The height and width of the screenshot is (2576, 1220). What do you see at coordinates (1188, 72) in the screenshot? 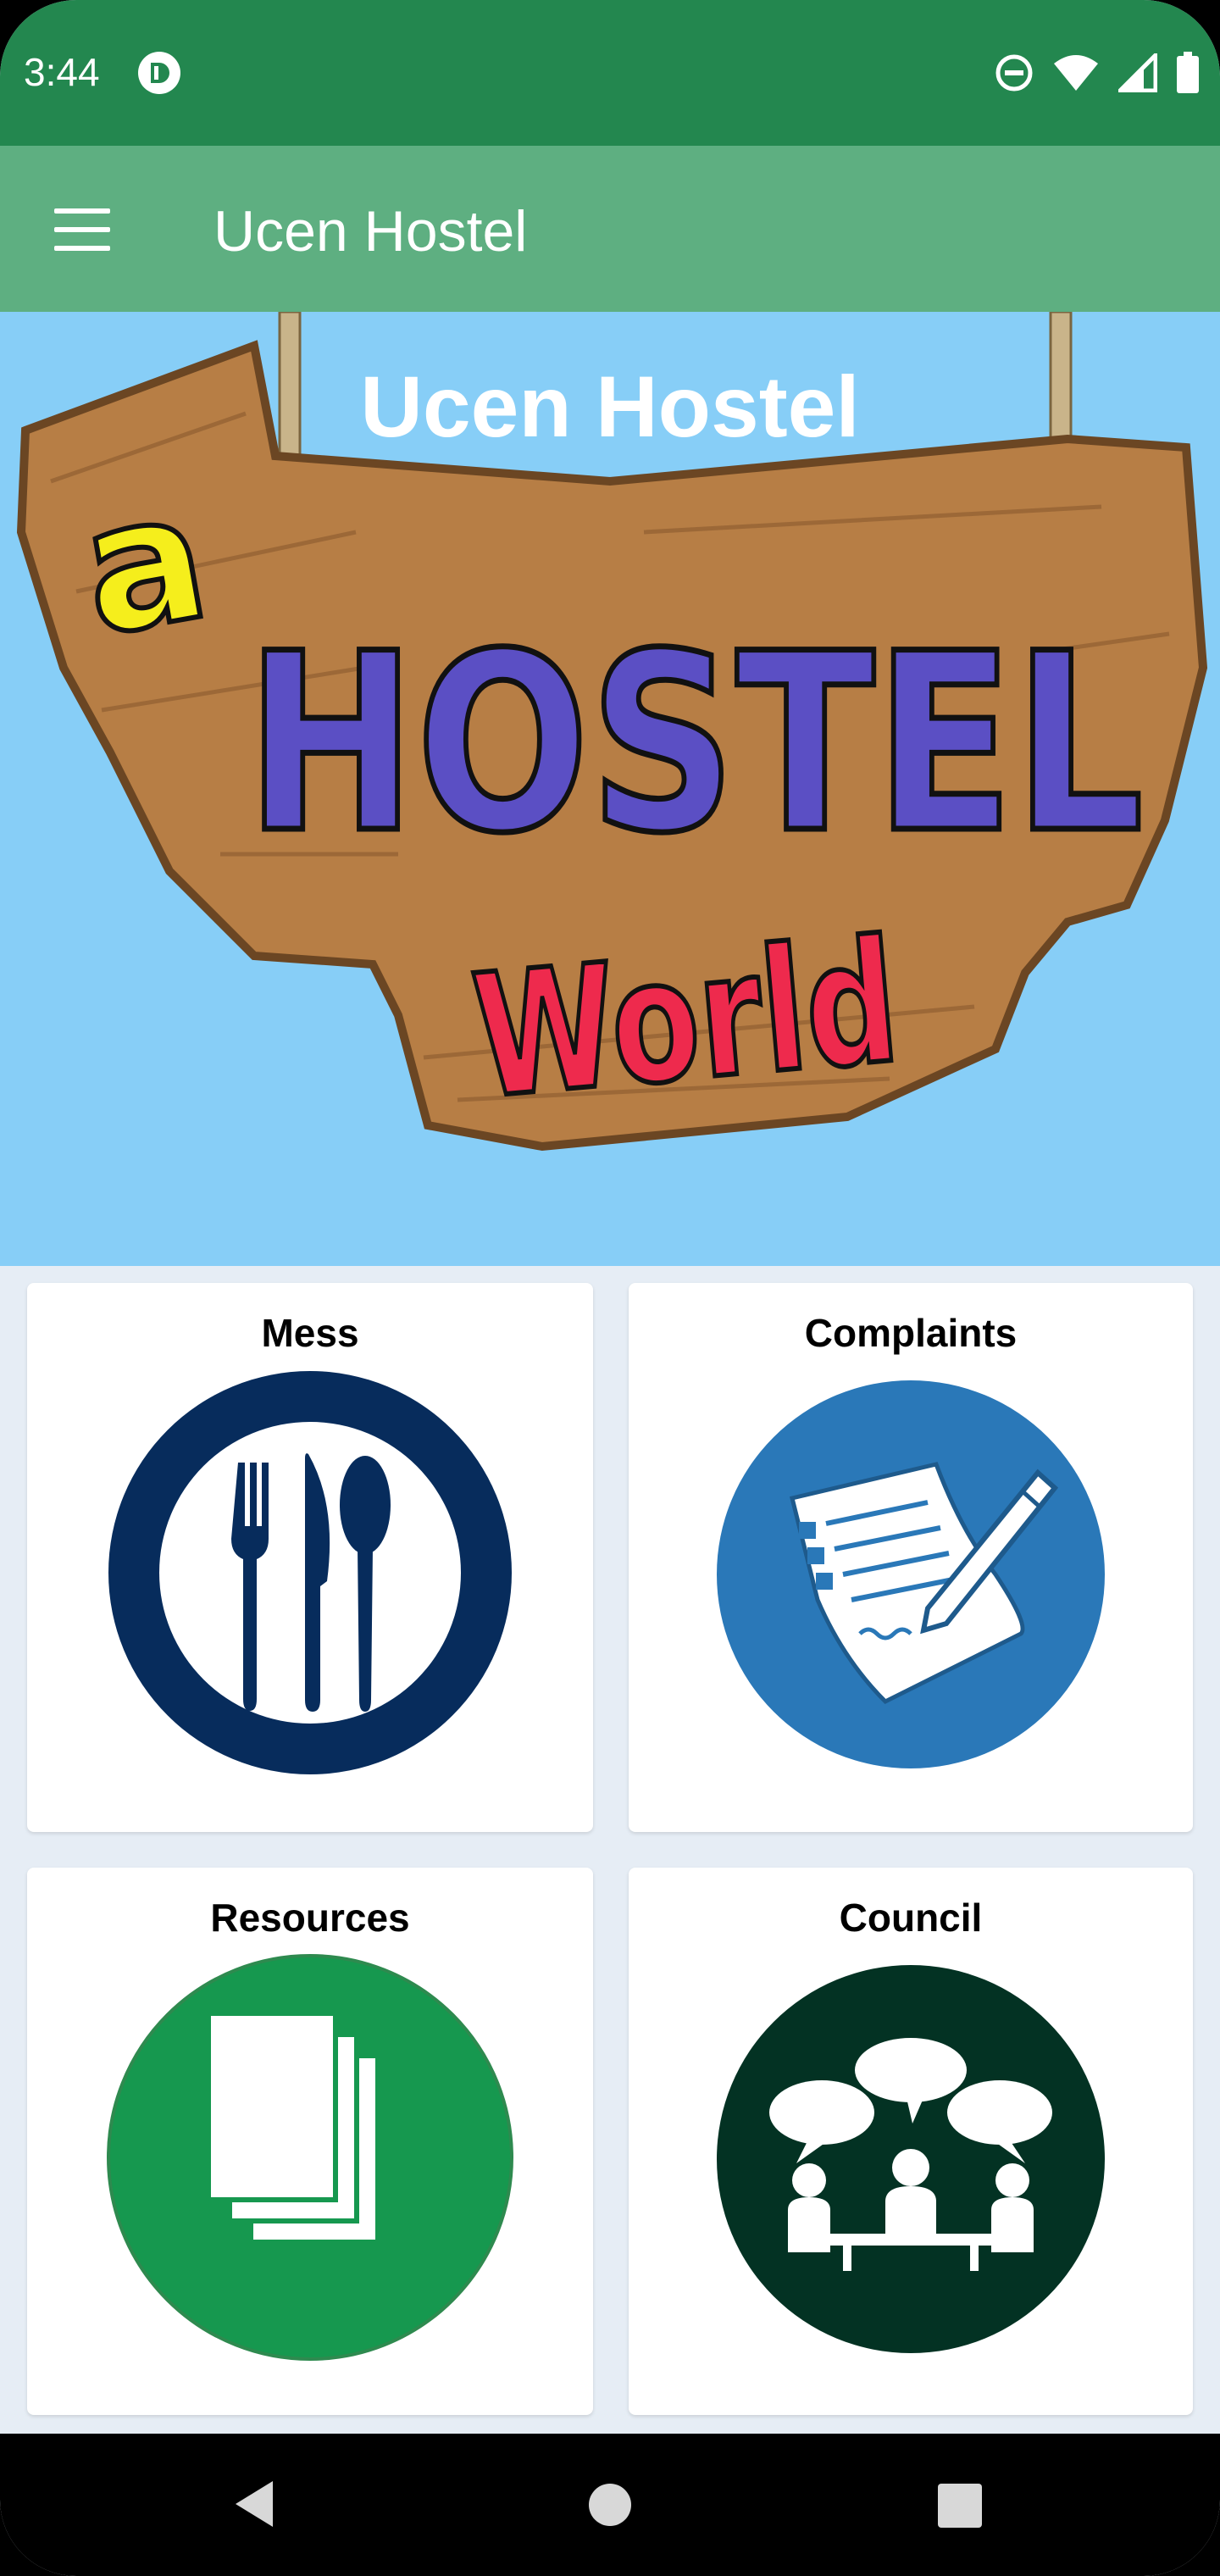
I see `battery-icon` at bounding box center [1188, 72].